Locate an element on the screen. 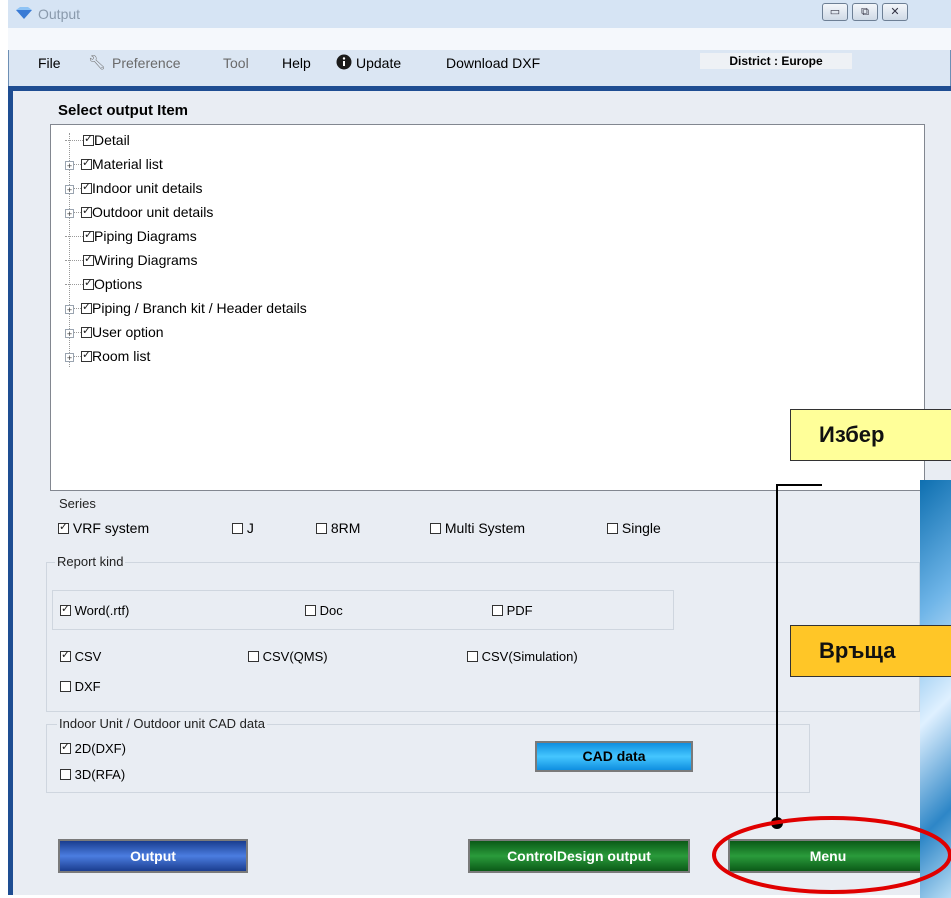 The width and height of the screenshot is (951, 898). option-label: 2D(DXF) is located at coordinates (100, 748).